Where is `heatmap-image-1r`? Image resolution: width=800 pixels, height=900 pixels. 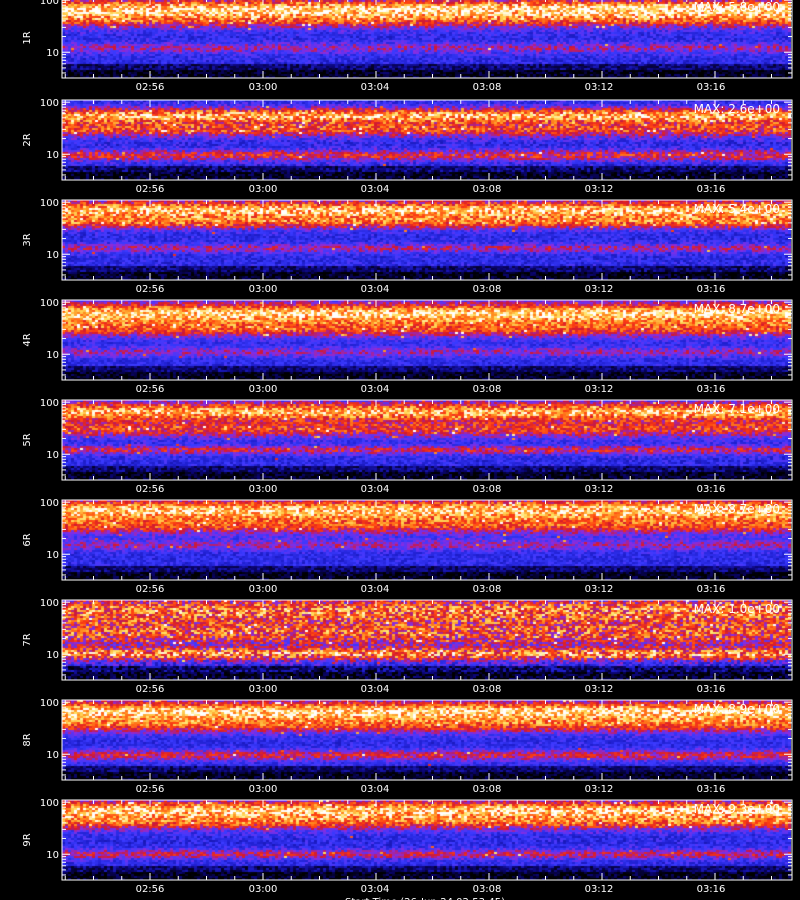
heatmap-image-1r is located at coordinates (426, 39).